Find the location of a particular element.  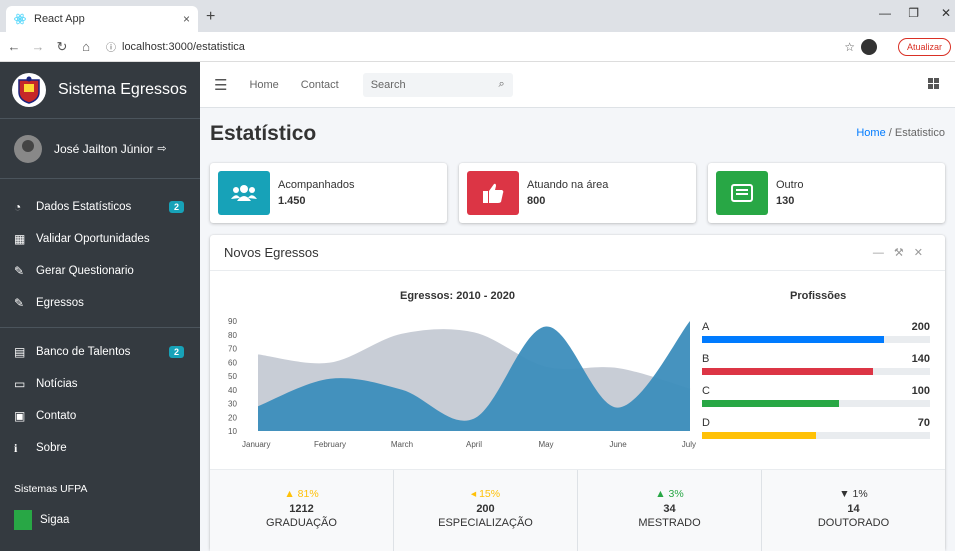

wrench-icon: ⚒ is located at coordinates (904, 253).